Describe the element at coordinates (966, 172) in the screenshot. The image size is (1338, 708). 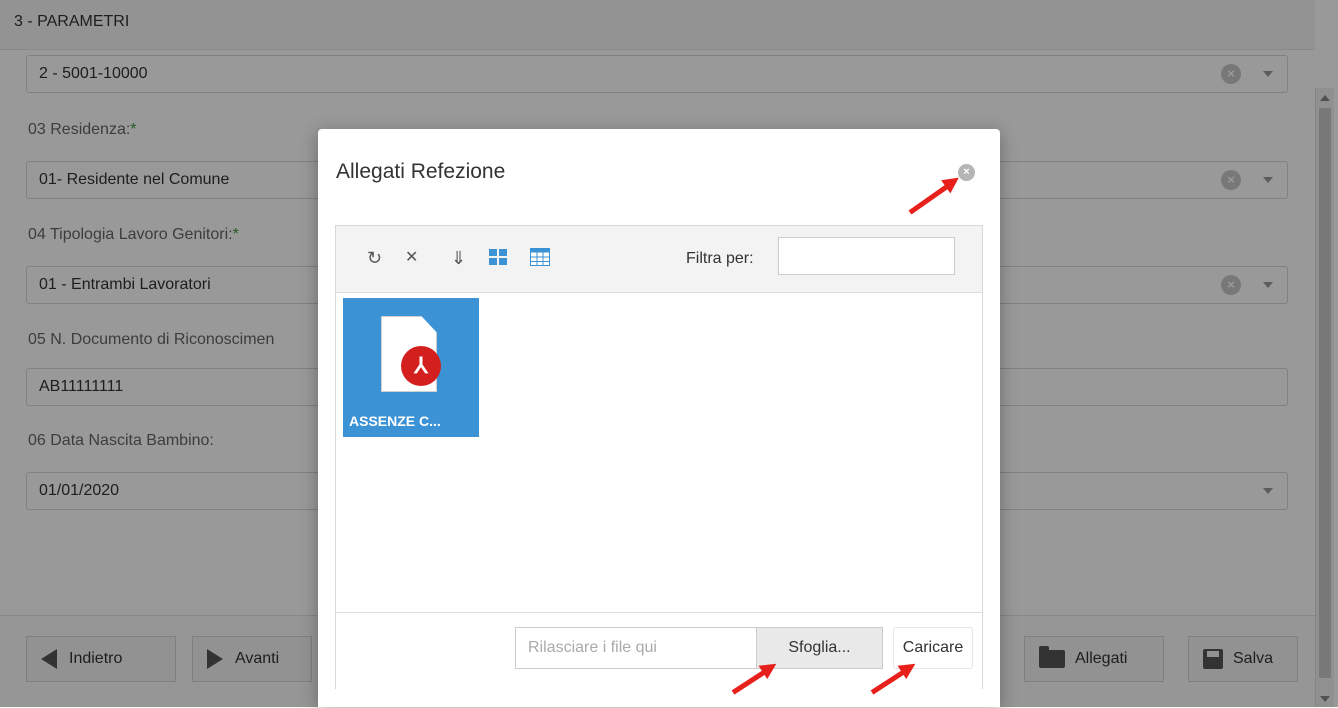
I see `close-icon: ×` at that location.